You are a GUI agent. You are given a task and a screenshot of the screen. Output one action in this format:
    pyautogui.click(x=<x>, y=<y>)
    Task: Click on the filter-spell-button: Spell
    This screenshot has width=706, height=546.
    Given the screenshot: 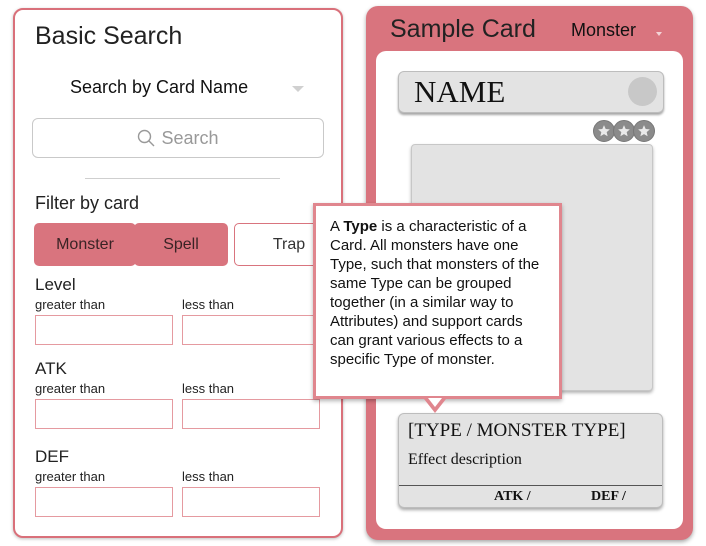 What is the action you would take?
    pyautogui.click(x=181, y=244)
    